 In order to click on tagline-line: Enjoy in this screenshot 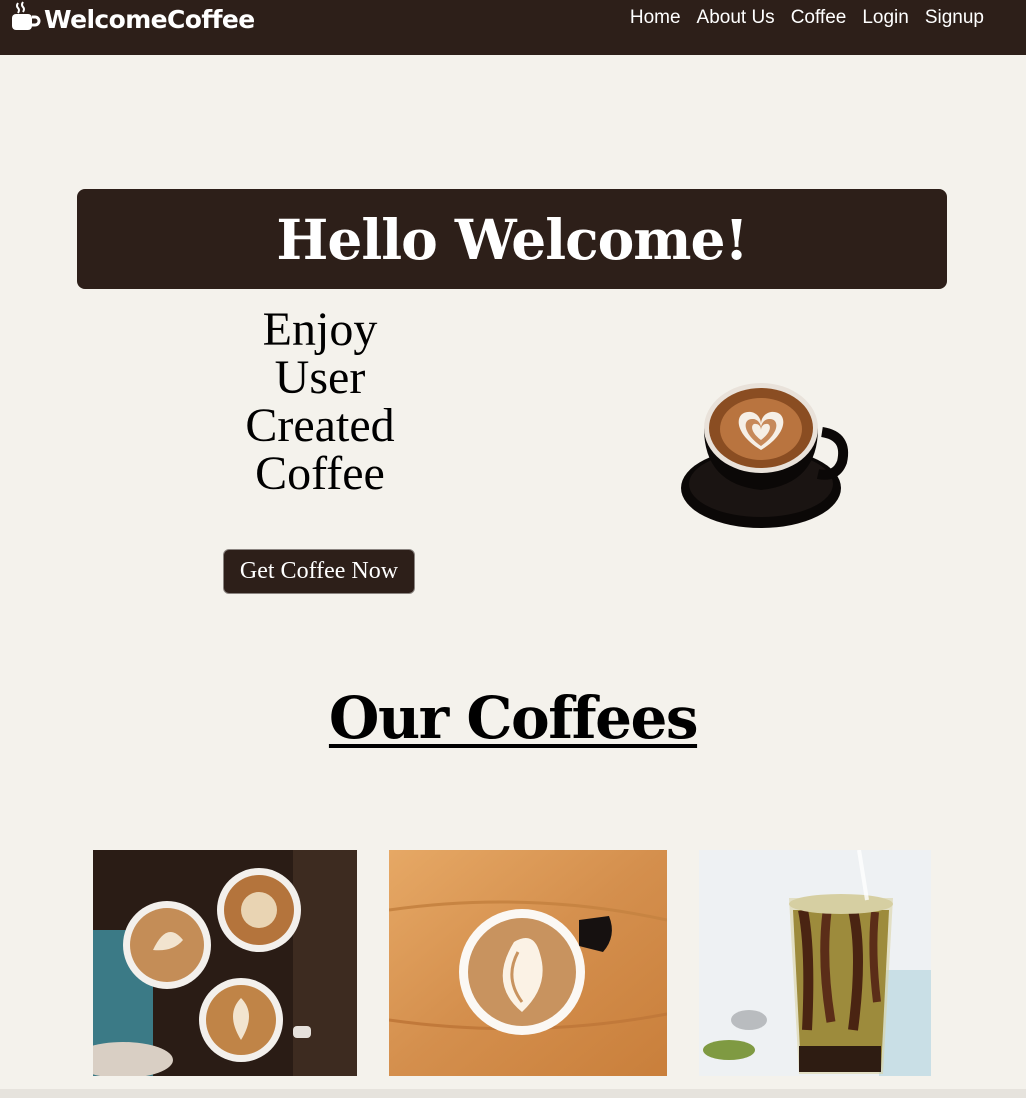, I will do `click(320, 329)`.